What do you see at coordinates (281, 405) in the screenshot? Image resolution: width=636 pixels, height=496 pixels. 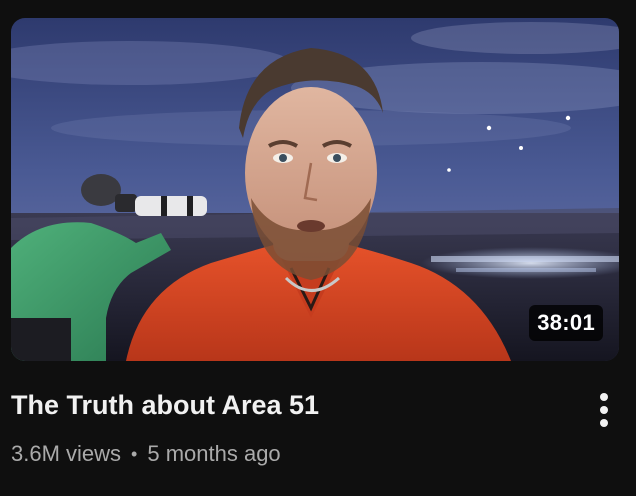 I see `video-title: The Truth about Area 51` at bounding box center [281, 405].